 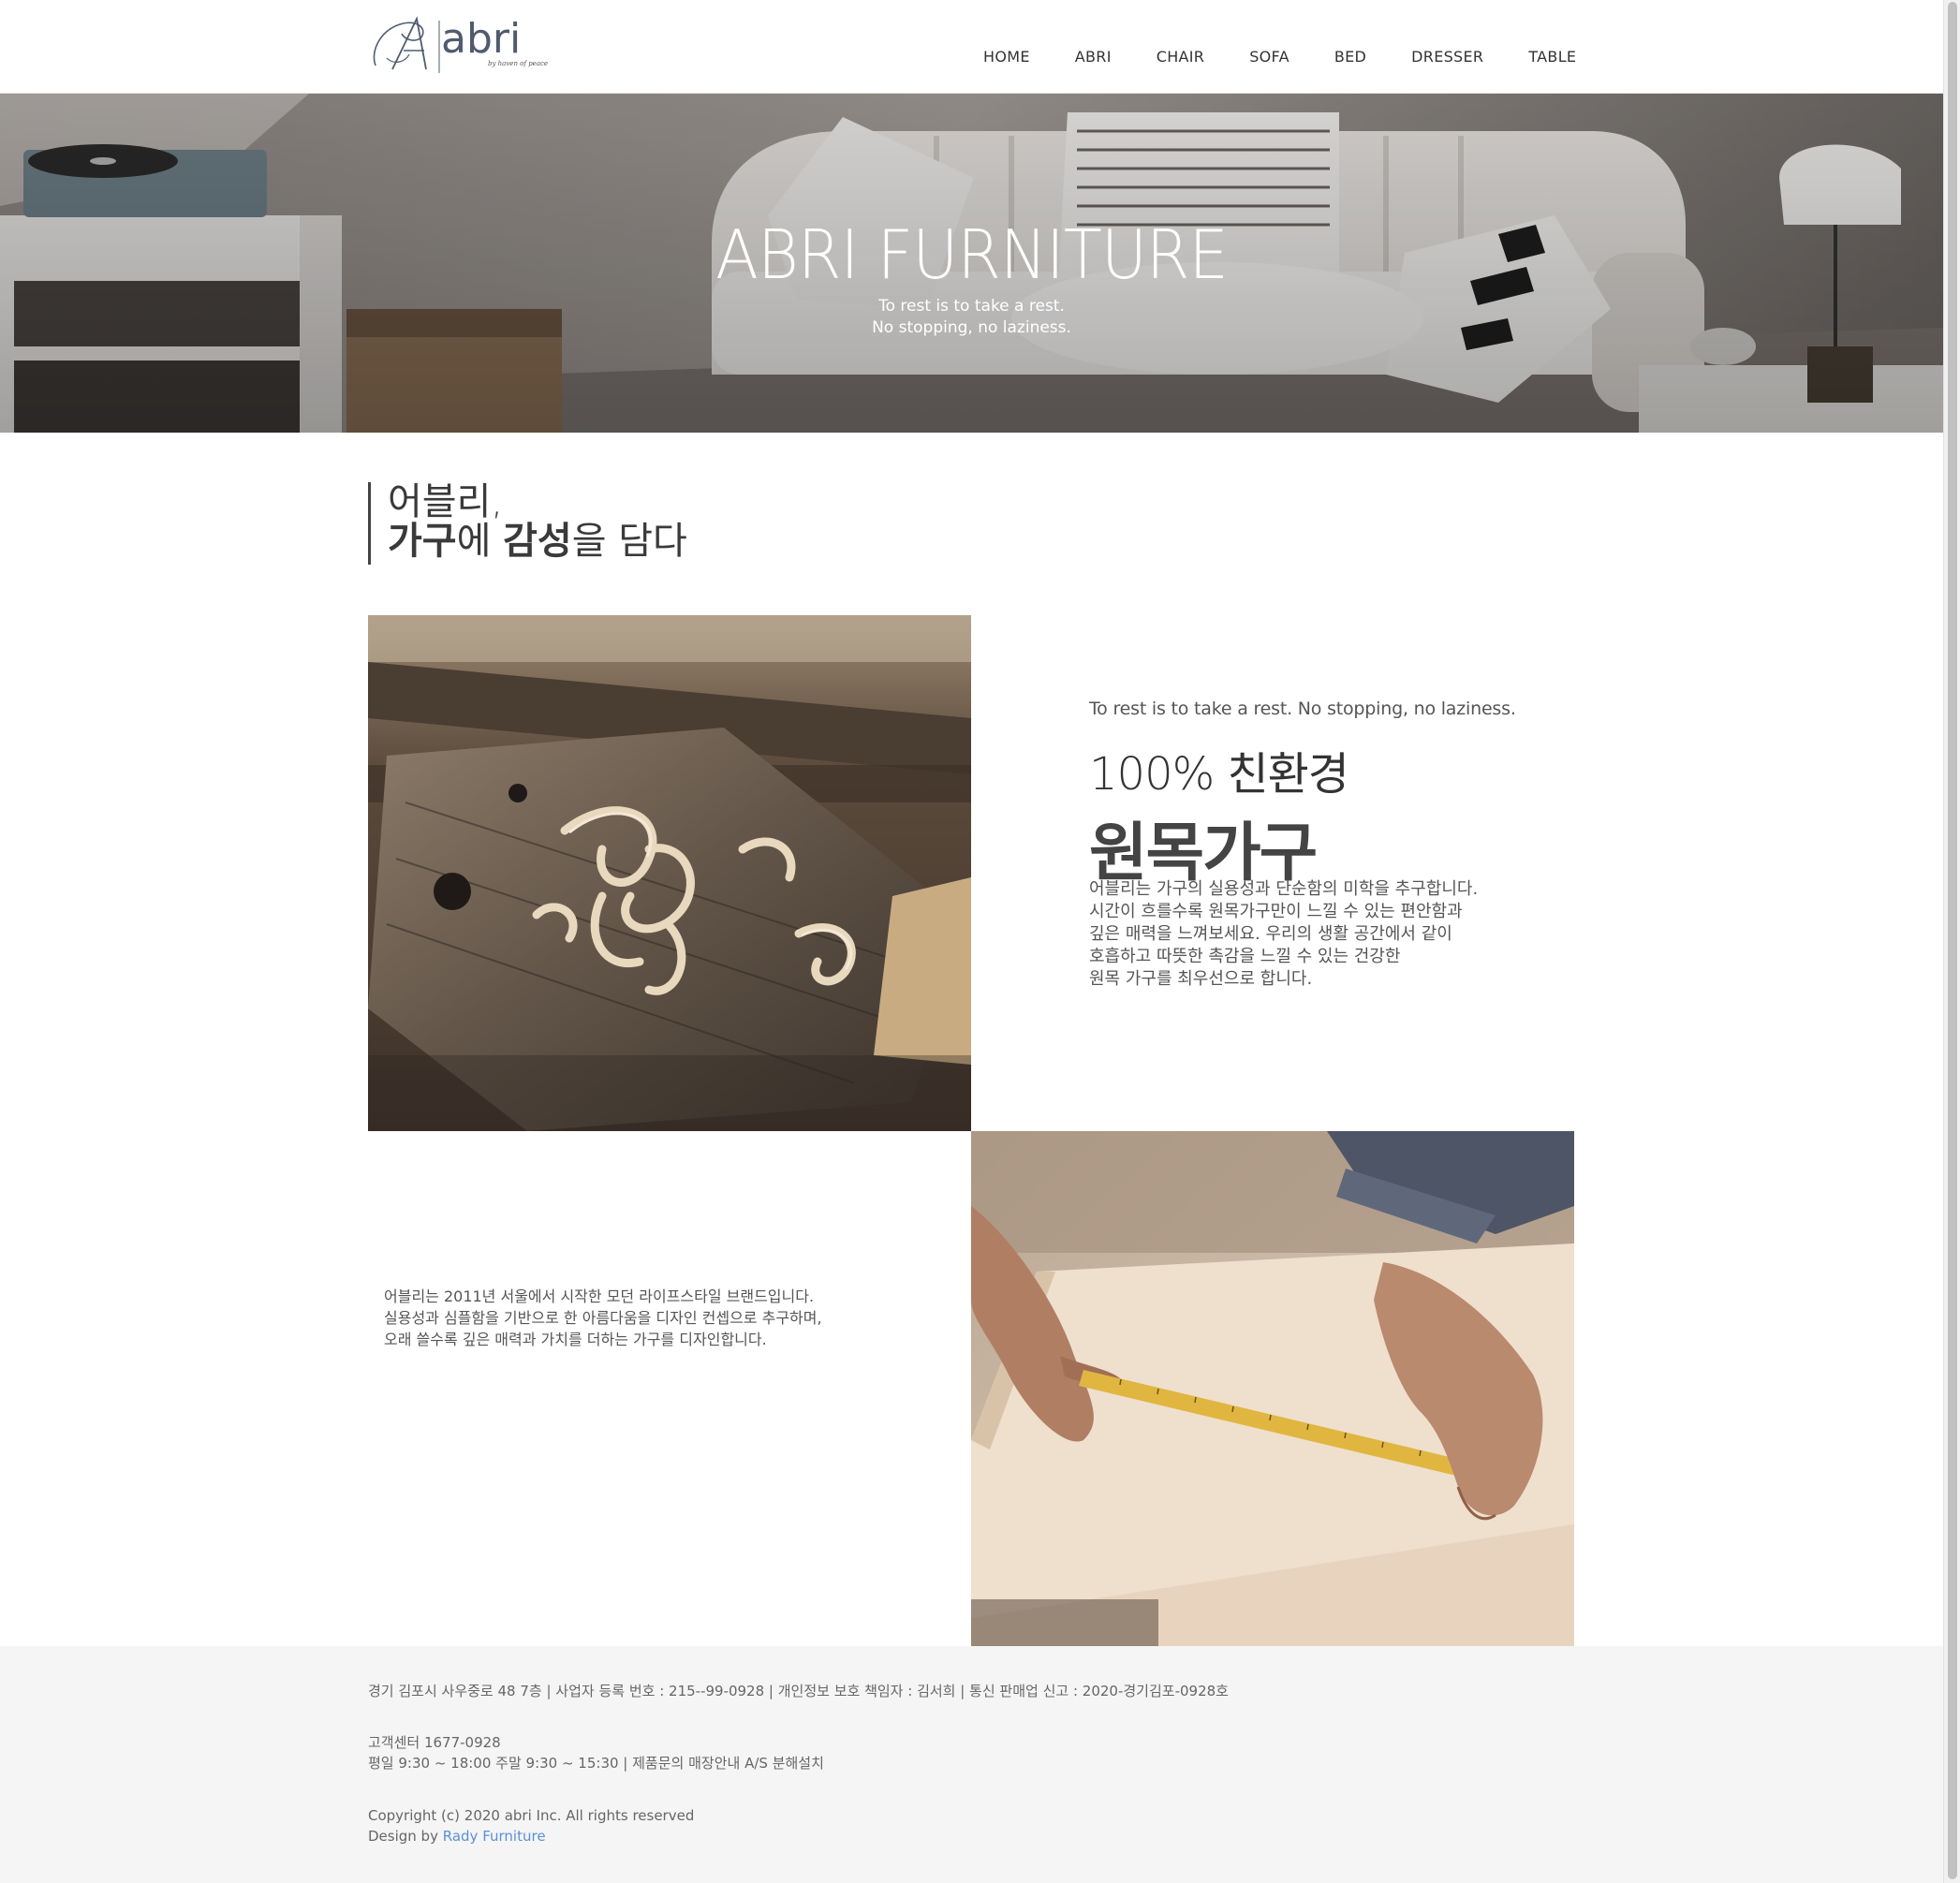 I want to click on footer-design-credit: Design by Rady Furniture, so click(x=457, y=1836).